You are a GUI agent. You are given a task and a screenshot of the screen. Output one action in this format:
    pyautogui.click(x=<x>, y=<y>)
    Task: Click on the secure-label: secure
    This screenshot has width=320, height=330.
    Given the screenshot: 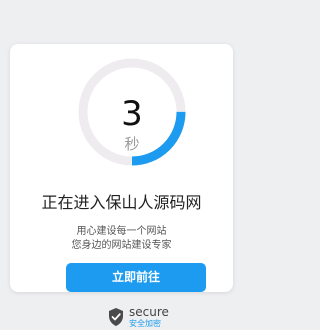 What is the action you would take?
    pyautogui.click(x=149, y=312)
    